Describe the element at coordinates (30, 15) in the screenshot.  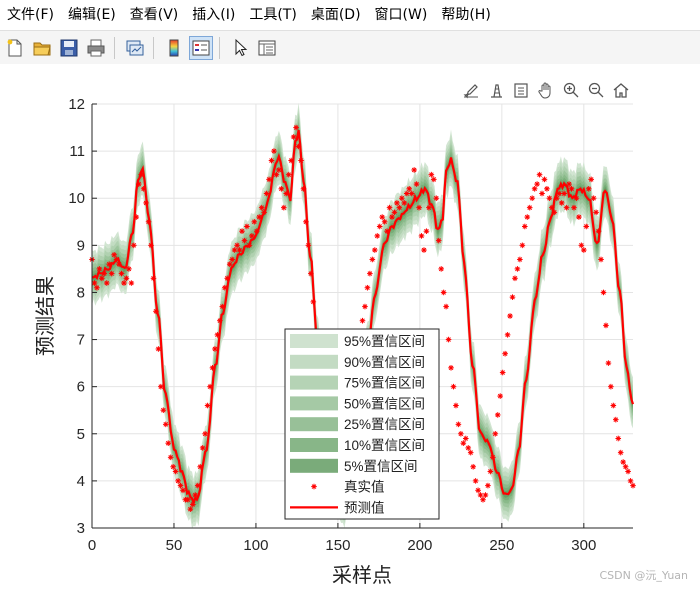
I see `menu-file: 文件(F)` at that location.